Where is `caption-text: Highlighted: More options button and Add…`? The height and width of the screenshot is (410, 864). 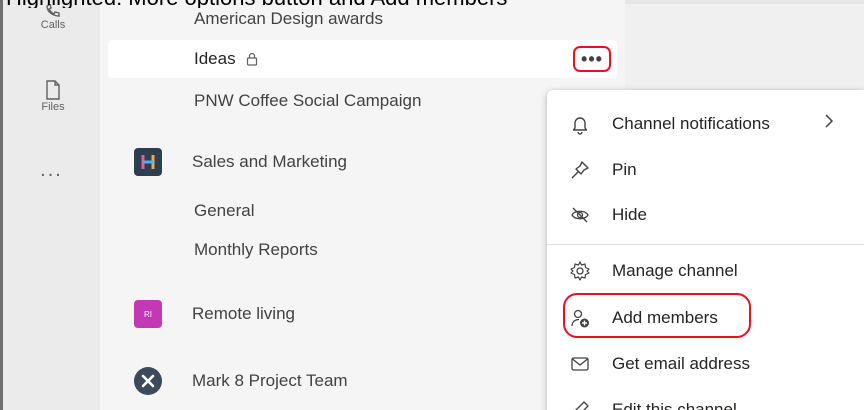 caption-text: Highlighted: More options button and Add… is located at coordinates (256, 4).